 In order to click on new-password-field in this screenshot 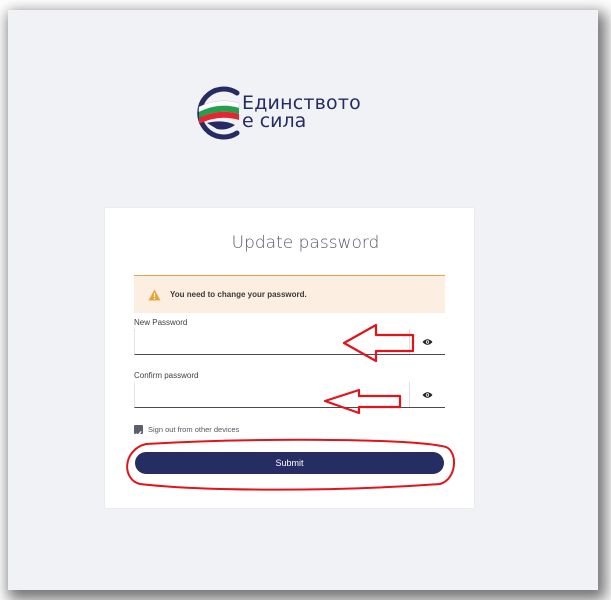, I will do `click(289, 342)`.